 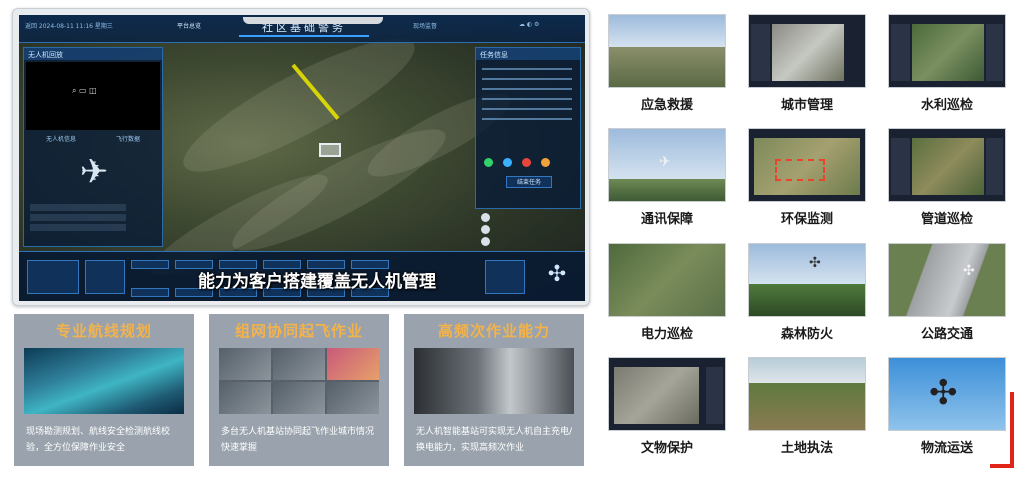 I want to click on feature-card-route-planning: 专业航线规划 现场勘测规划、航线安全检测航线校验，全方位保障作业安全, so click(x=104, y=390).